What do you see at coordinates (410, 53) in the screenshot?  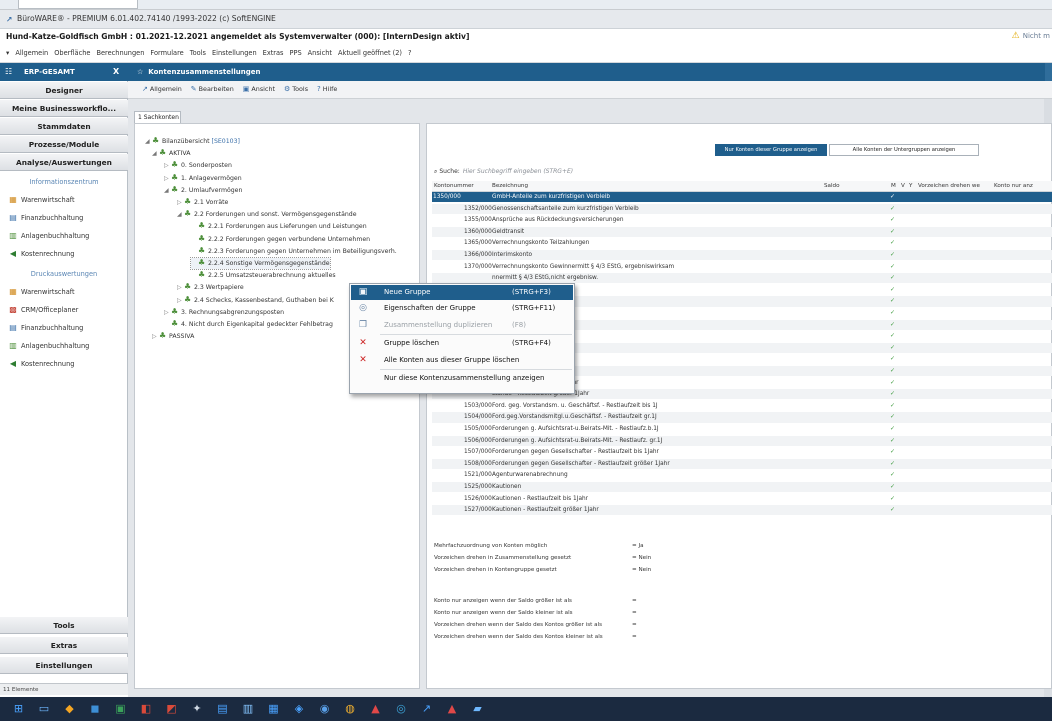 I see `menu-item-10: ?` at bounding box center [410, 53].